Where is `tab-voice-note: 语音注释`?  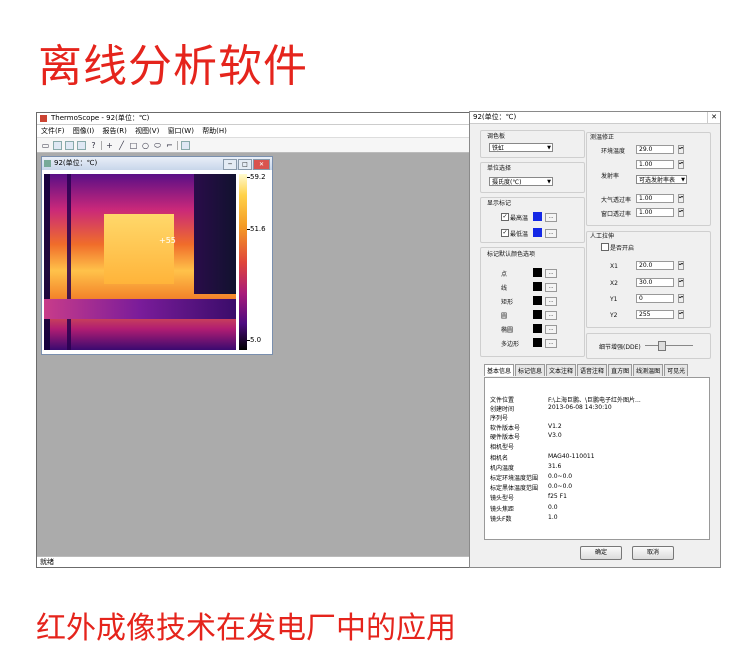 tab-voice-note: 语音注释 is located at coordinates (592, 370).